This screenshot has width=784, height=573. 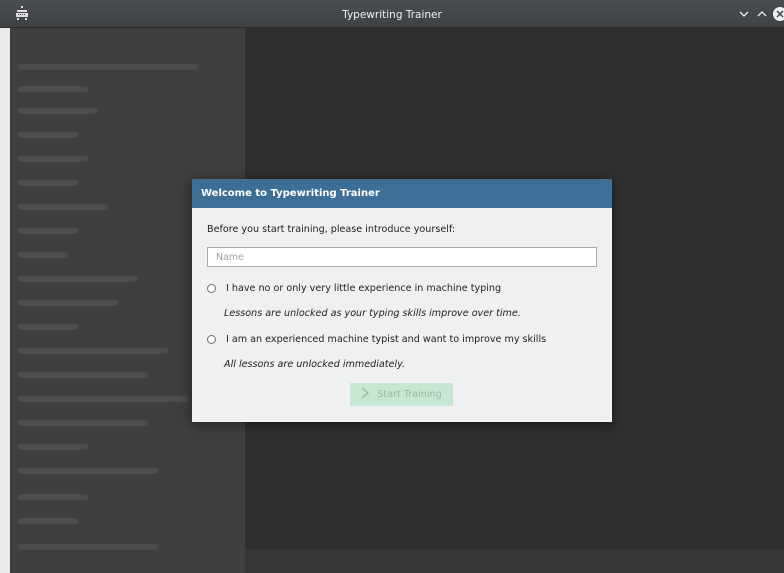 What do you see at coordinates (778, 14) in the screenshot?
I see `close-icon` at bounding box center [778, 14].